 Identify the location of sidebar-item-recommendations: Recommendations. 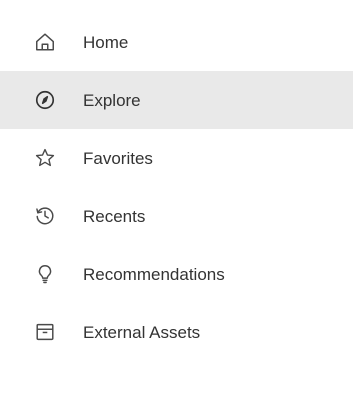
(176, 274).